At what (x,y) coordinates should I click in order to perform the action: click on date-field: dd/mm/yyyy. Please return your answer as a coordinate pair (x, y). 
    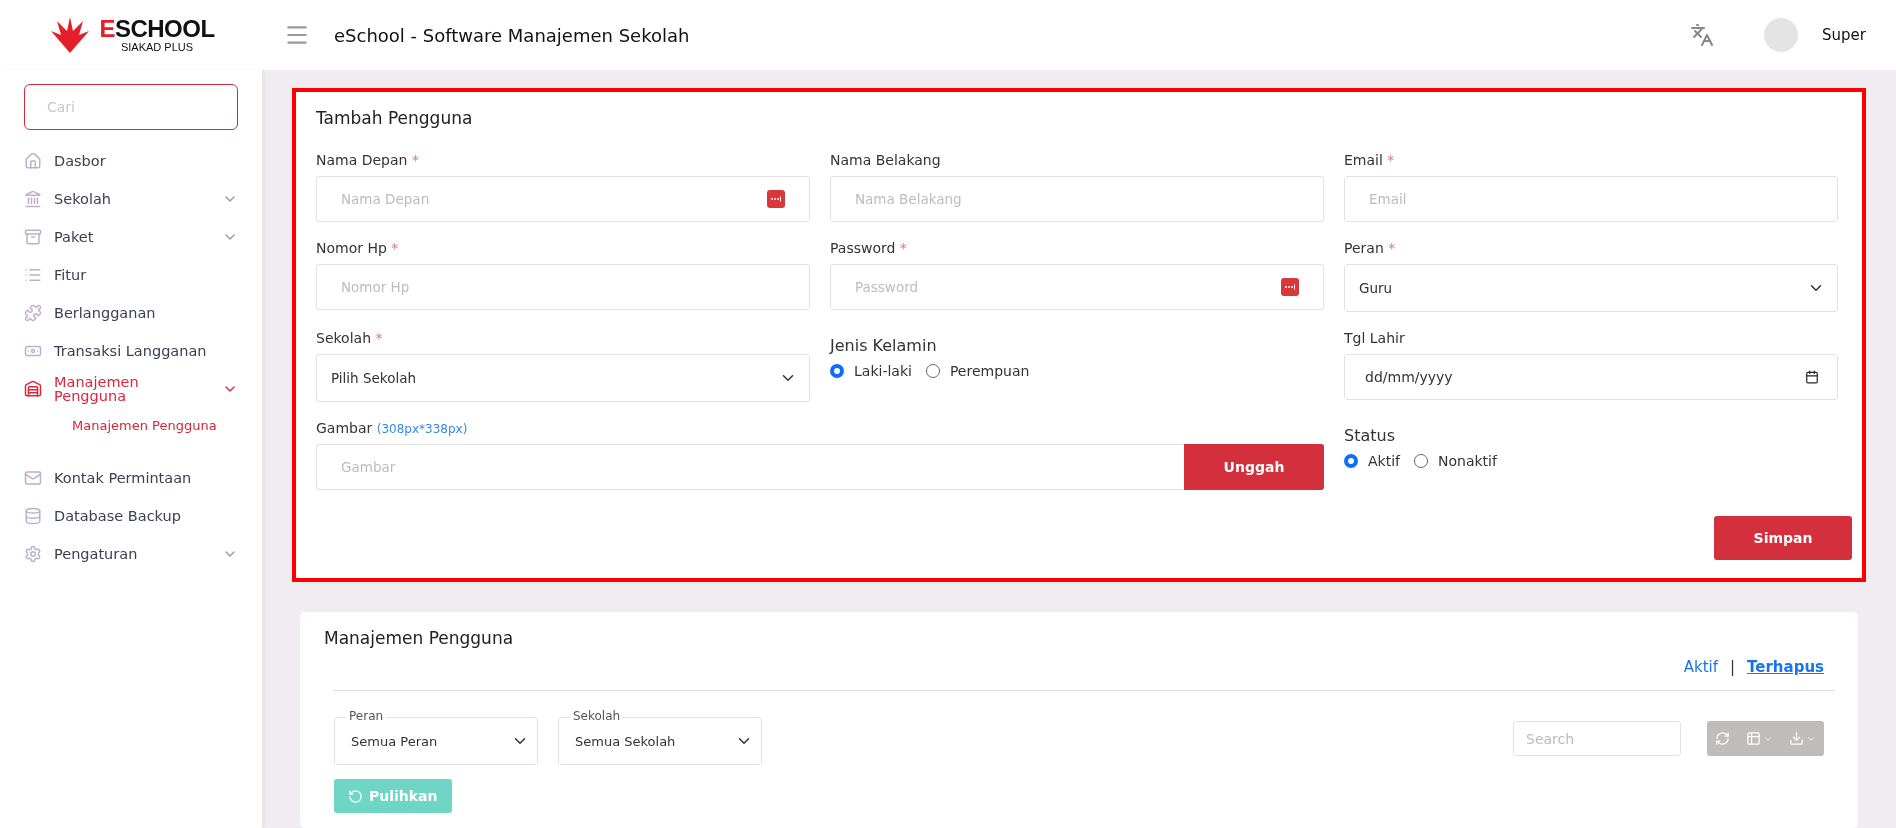
    Looking at the image, I should click on (1591, 377).